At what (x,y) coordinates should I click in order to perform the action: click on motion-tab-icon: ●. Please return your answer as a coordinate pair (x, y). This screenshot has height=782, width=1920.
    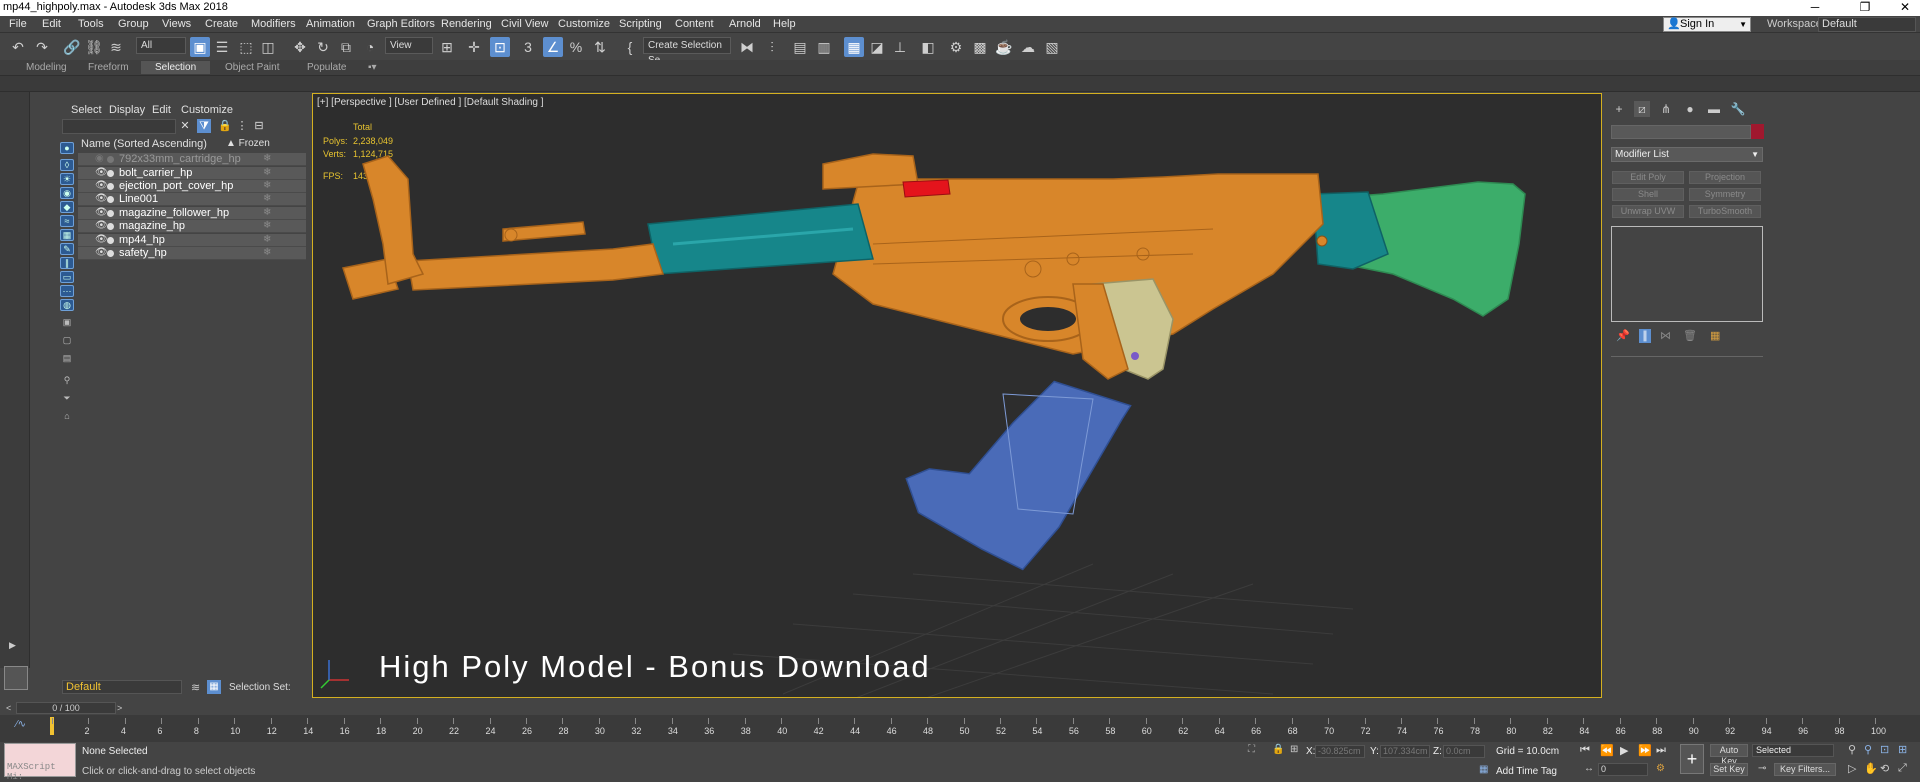
    Looking at the image, I should click on (1690, 109).